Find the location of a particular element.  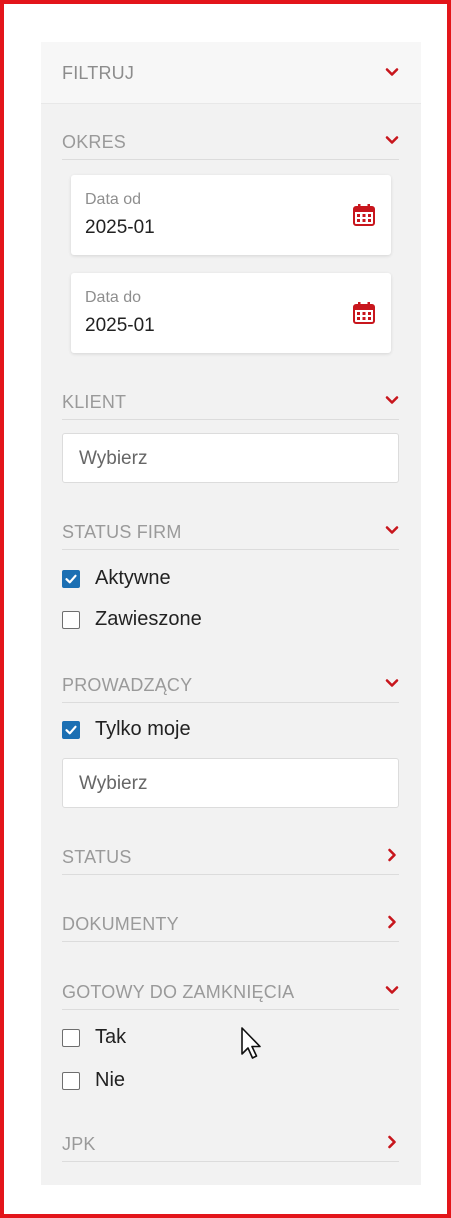

checkbox-label: Tylko moje is located at coordinates (143, 729).